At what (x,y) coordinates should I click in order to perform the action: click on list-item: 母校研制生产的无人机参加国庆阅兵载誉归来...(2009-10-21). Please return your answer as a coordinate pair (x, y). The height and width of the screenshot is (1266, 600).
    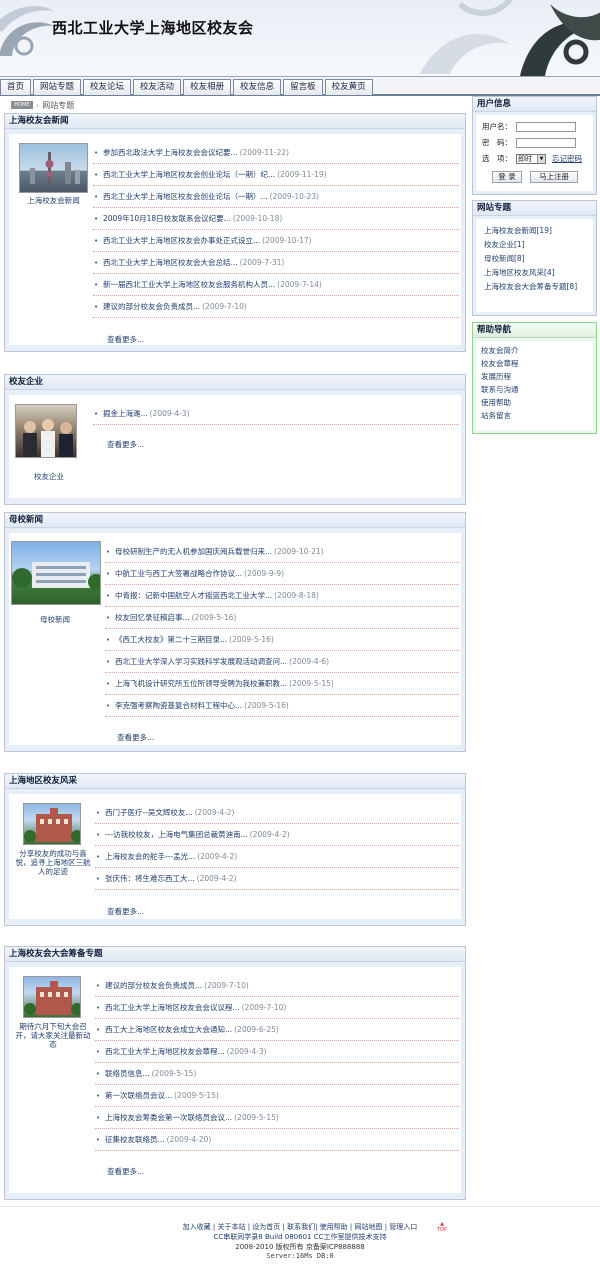
    Looking at the image, I should click on (282, 552).